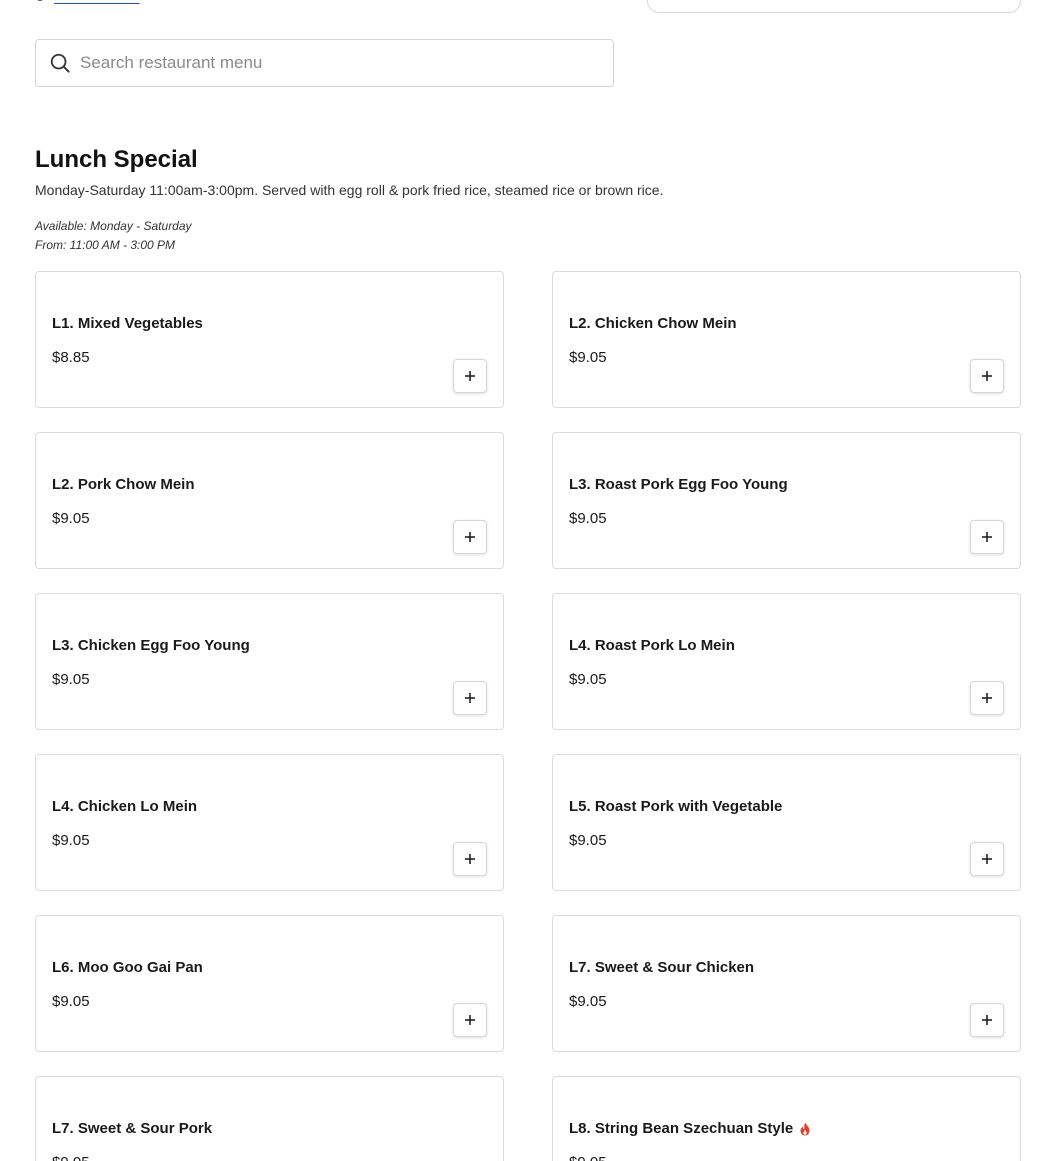 The image size is (1050, 1161). I want to click on menu-item-card: L1. Mixed Vegetables $8.85, so click(269, 339).